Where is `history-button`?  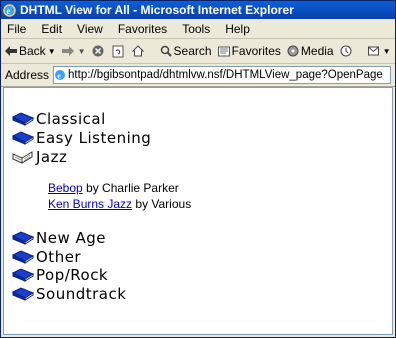 history-button is located at coordinates (347, 51).